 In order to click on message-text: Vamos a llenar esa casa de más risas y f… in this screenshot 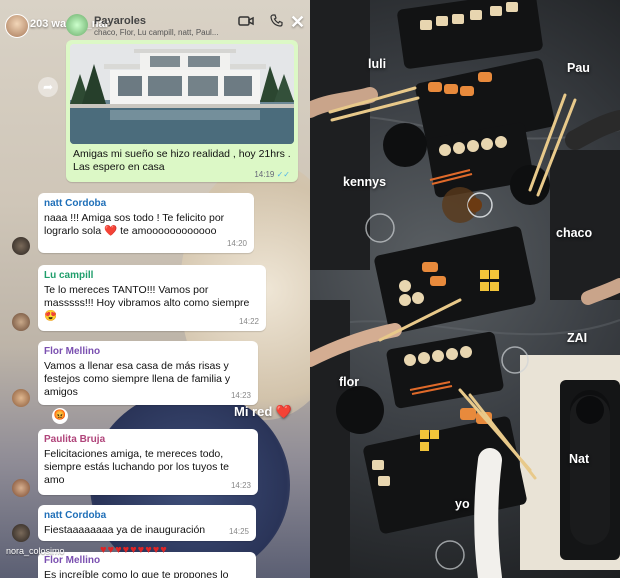, I will do `click(137, 379)`.